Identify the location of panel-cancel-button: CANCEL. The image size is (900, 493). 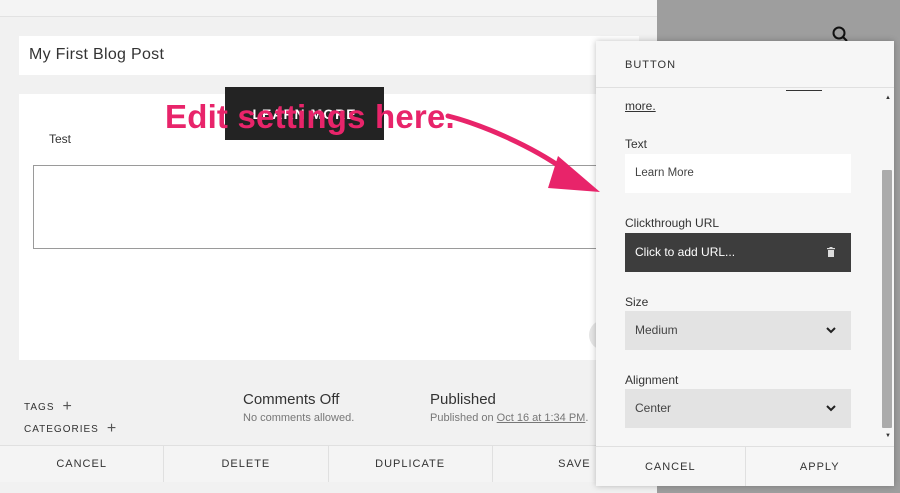
(671, 466).